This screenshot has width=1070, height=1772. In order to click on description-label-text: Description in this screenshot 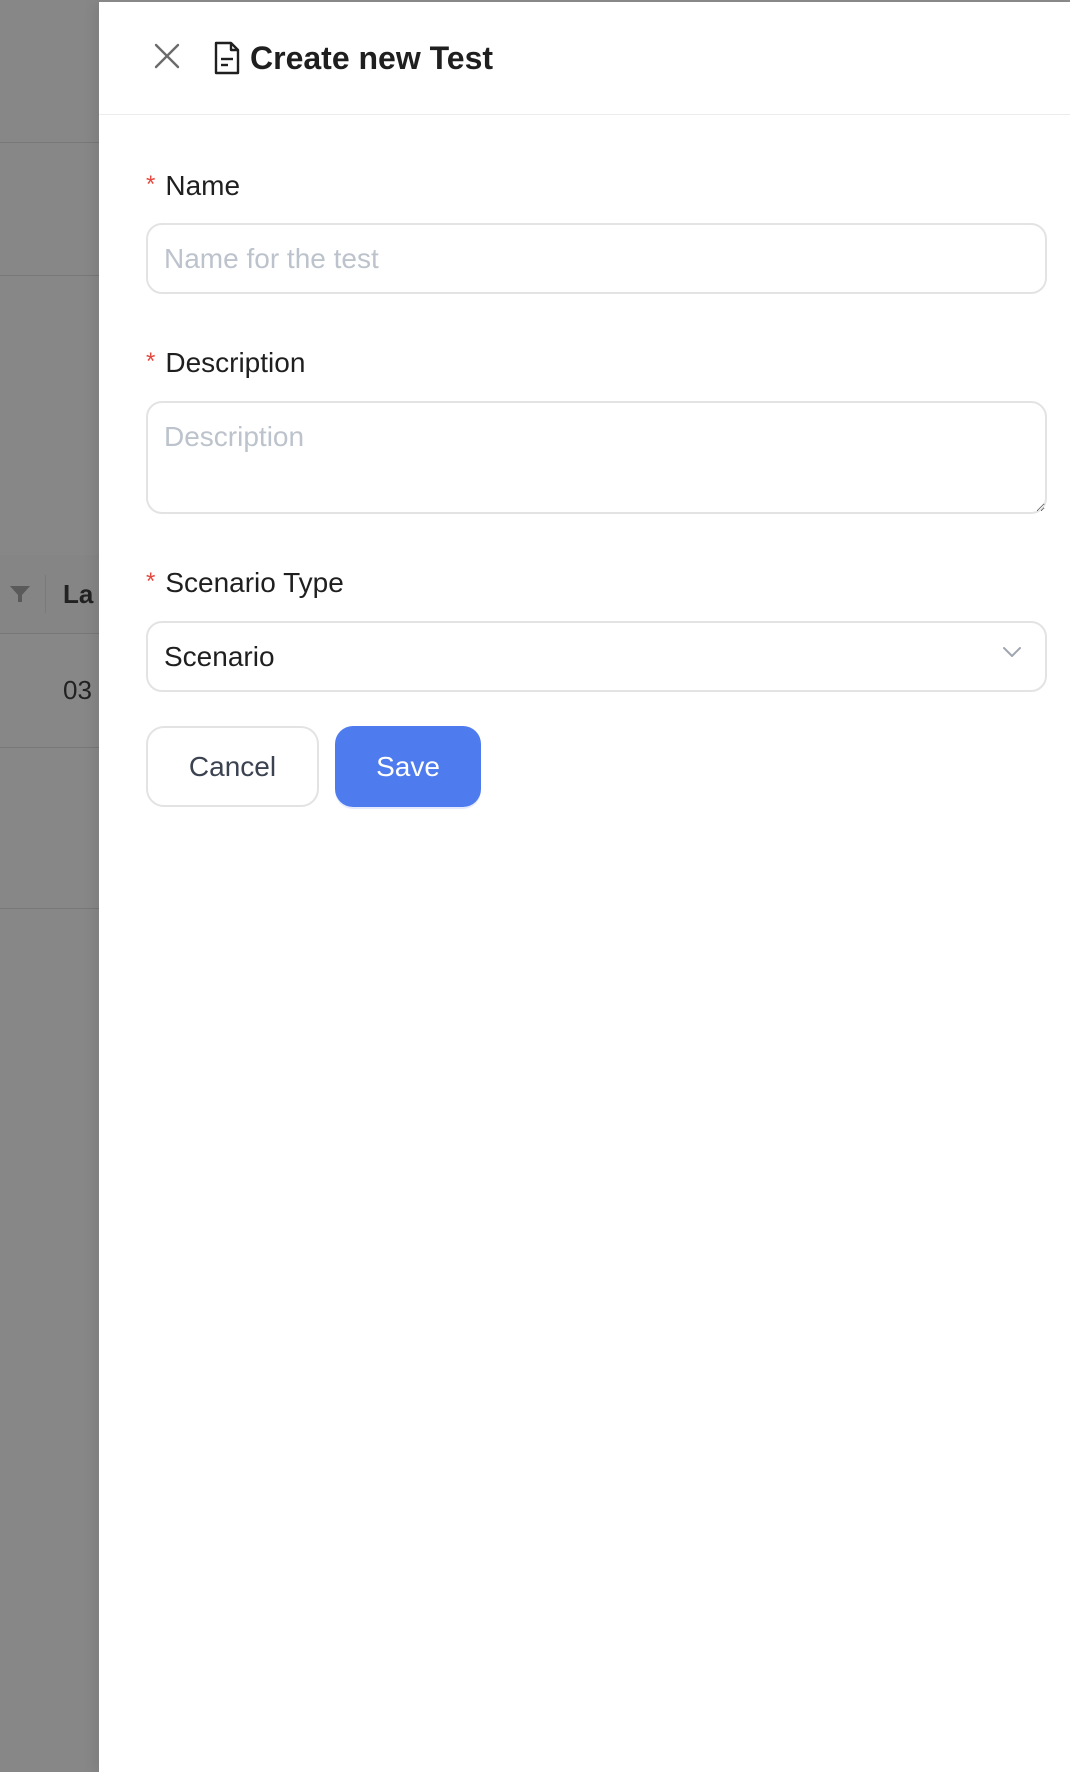, I will do `click(235, 362)`.